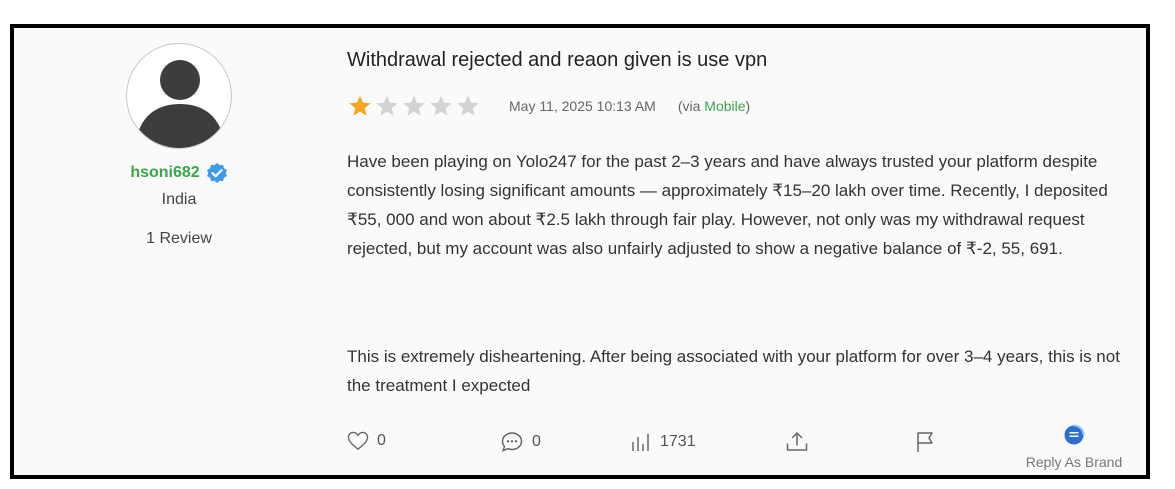 This screenshot has height=489, width=1175. Describe the element at coordinates (217, 173) in the screenshot. I see `verified-check-icon` at that location.